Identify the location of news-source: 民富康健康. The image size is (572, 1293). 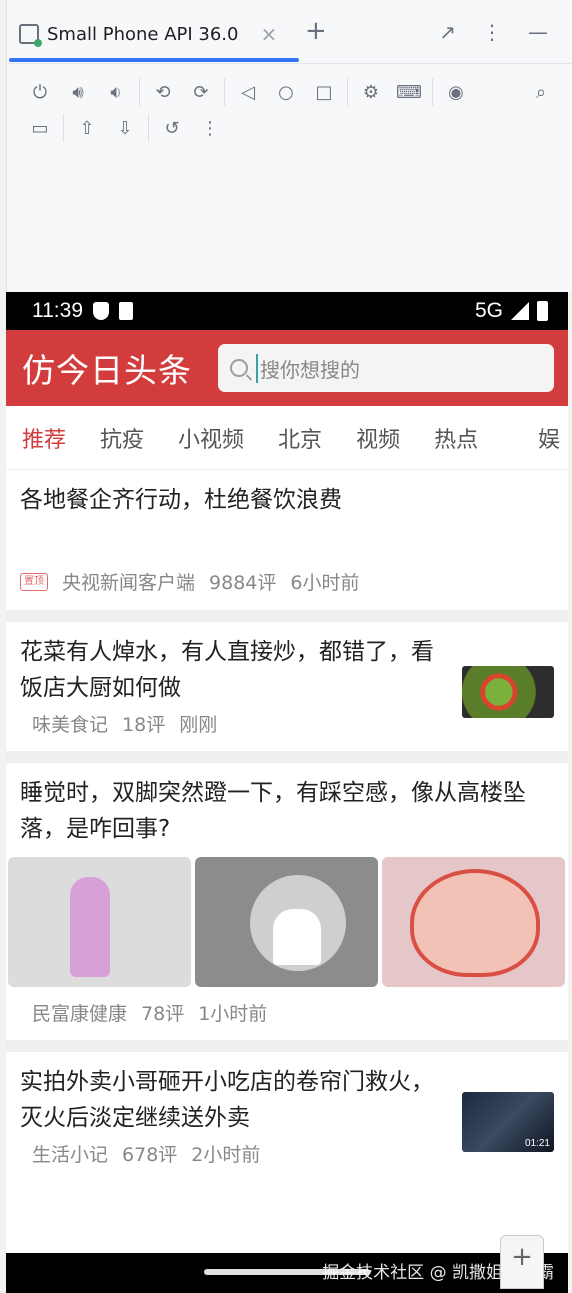
(80, 1014).